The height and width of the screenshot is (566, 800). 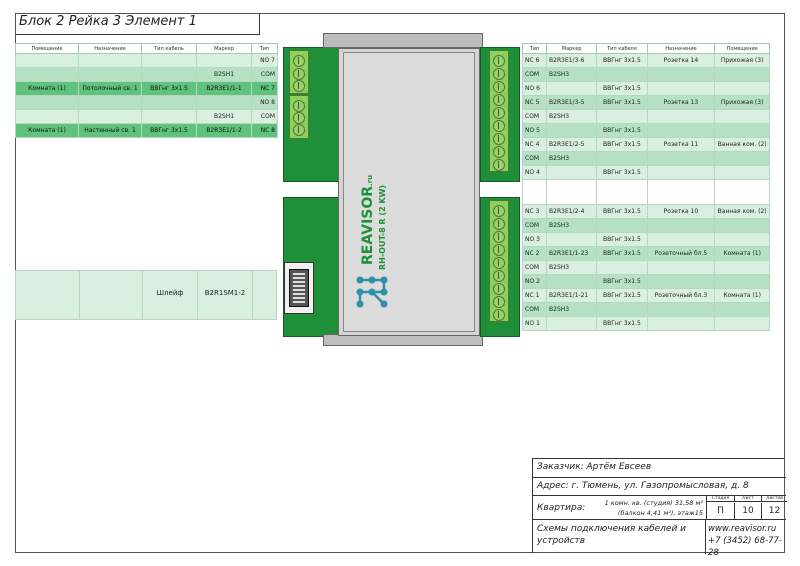 What do you see at coordinates (720, 511) in the screenshot?
I see `stage-value: П` at bounding box center [720, 511].